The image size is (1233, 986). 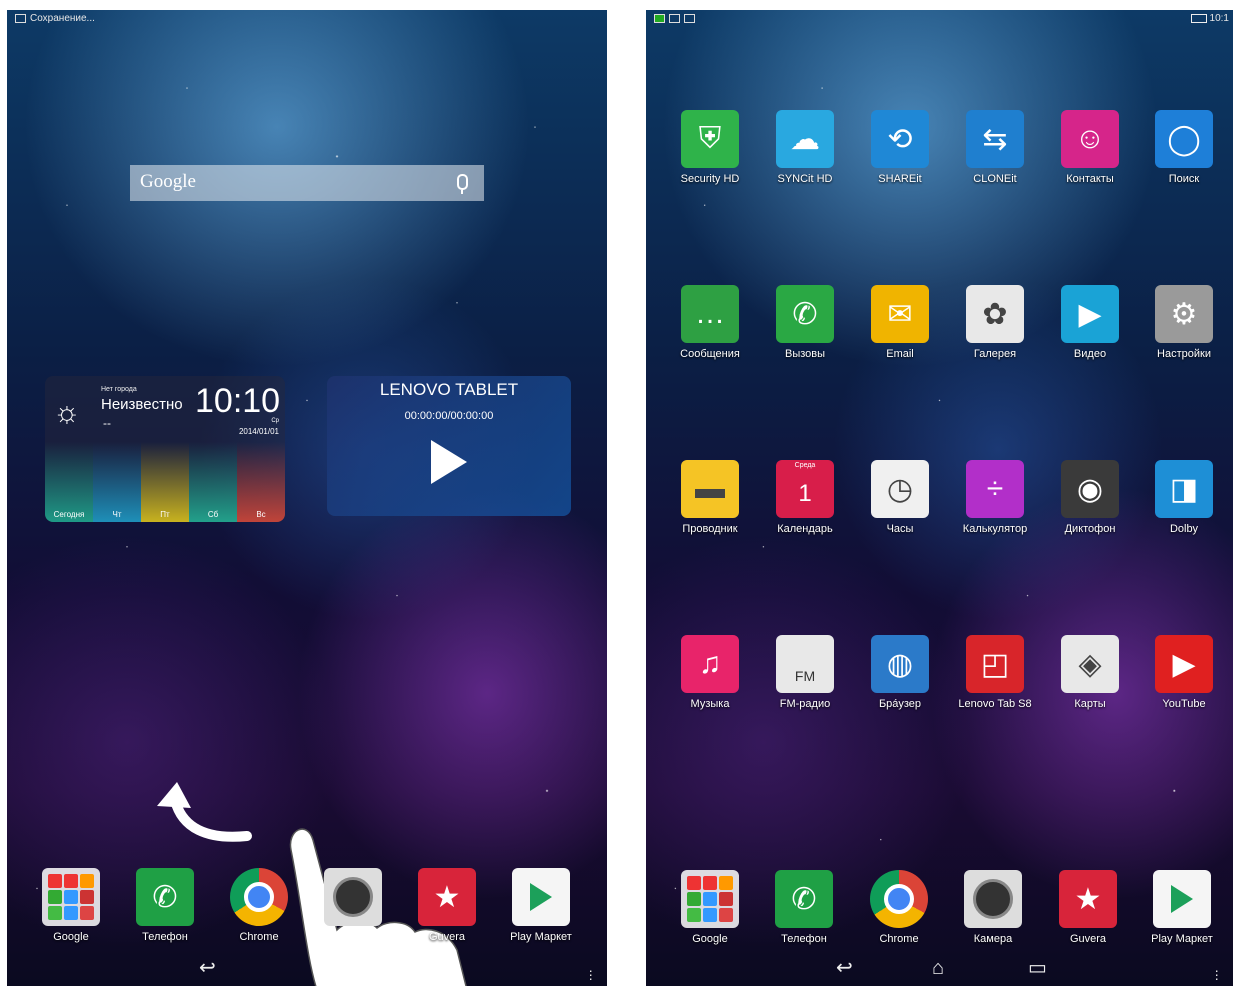 I want to click on app-сообщения: … Сообщения, so click(x=710, y=322).